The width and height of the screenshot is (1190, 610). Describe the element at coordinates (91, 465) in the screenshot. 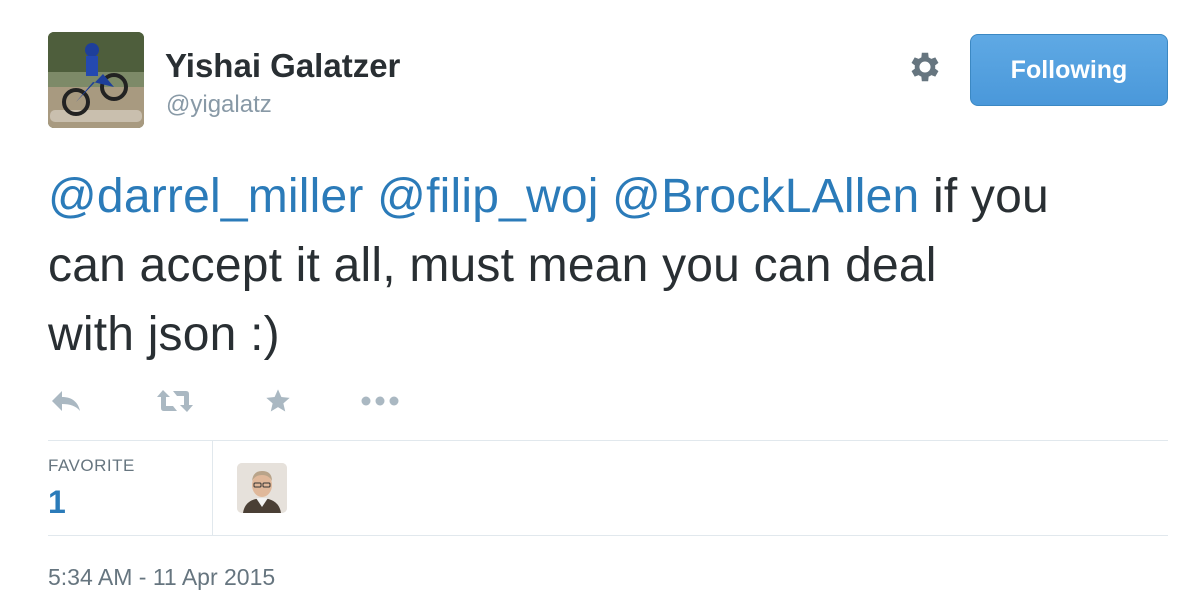

I see `favorite-label: FAVORITE` at that location.